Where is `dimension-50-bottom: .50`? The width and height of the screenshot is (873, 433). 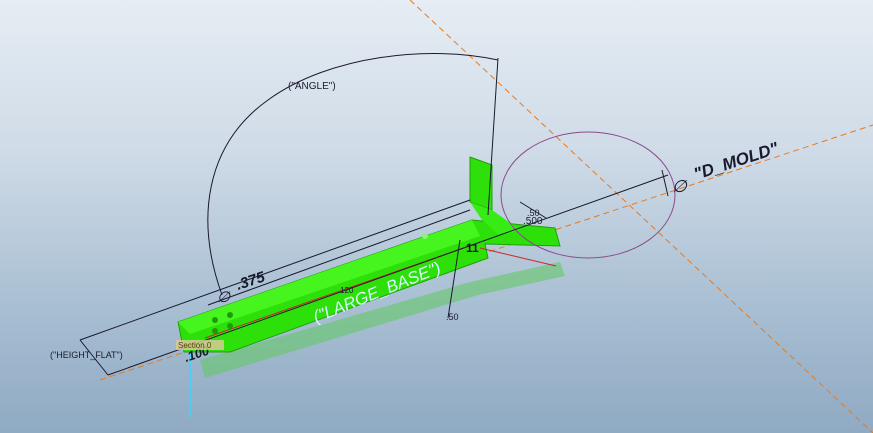 dimension-50-bottom: .50 is located at coordinates (452, 317).